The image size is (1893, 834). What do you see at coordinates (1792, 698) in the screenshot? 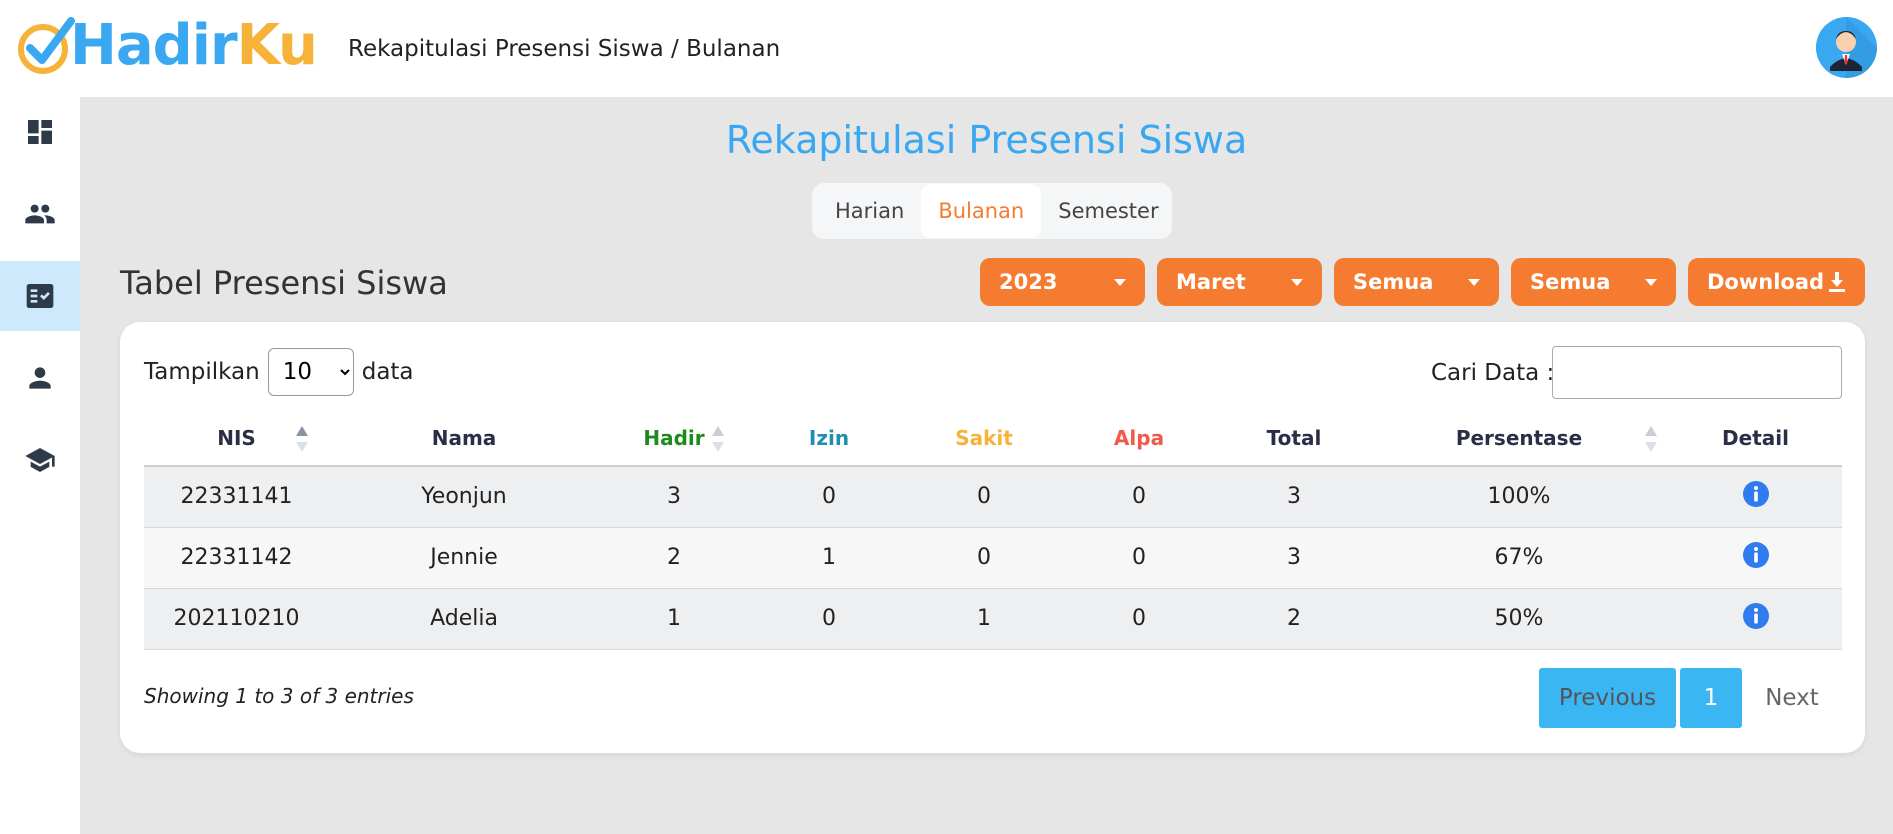
I see `next-page-button: Next` at bounding box center [1792, 698].